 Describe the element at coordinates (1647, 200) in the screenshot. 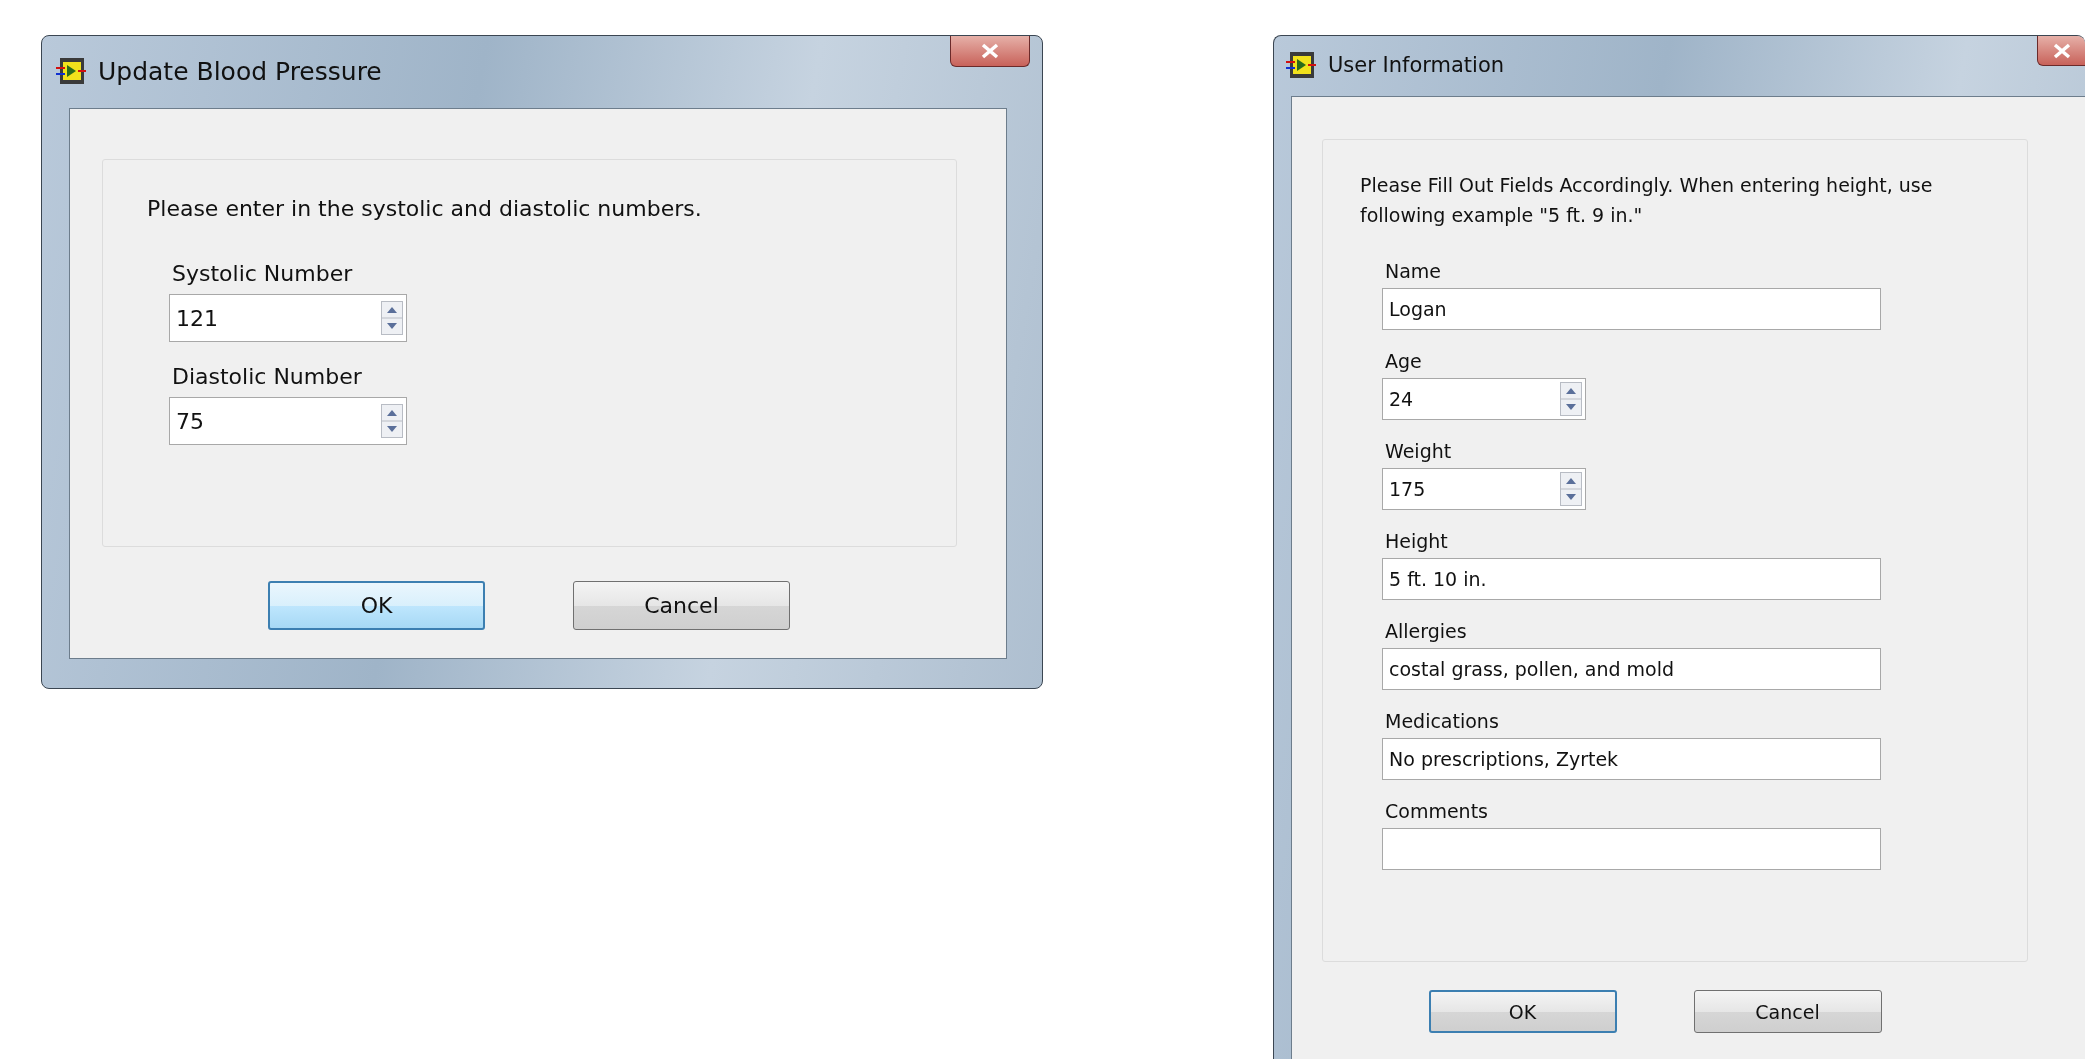

I see `instruction-text: Please Fill Out Fields Accordingly. When entering height, use following example "5 ft. 9 in."` at that location.